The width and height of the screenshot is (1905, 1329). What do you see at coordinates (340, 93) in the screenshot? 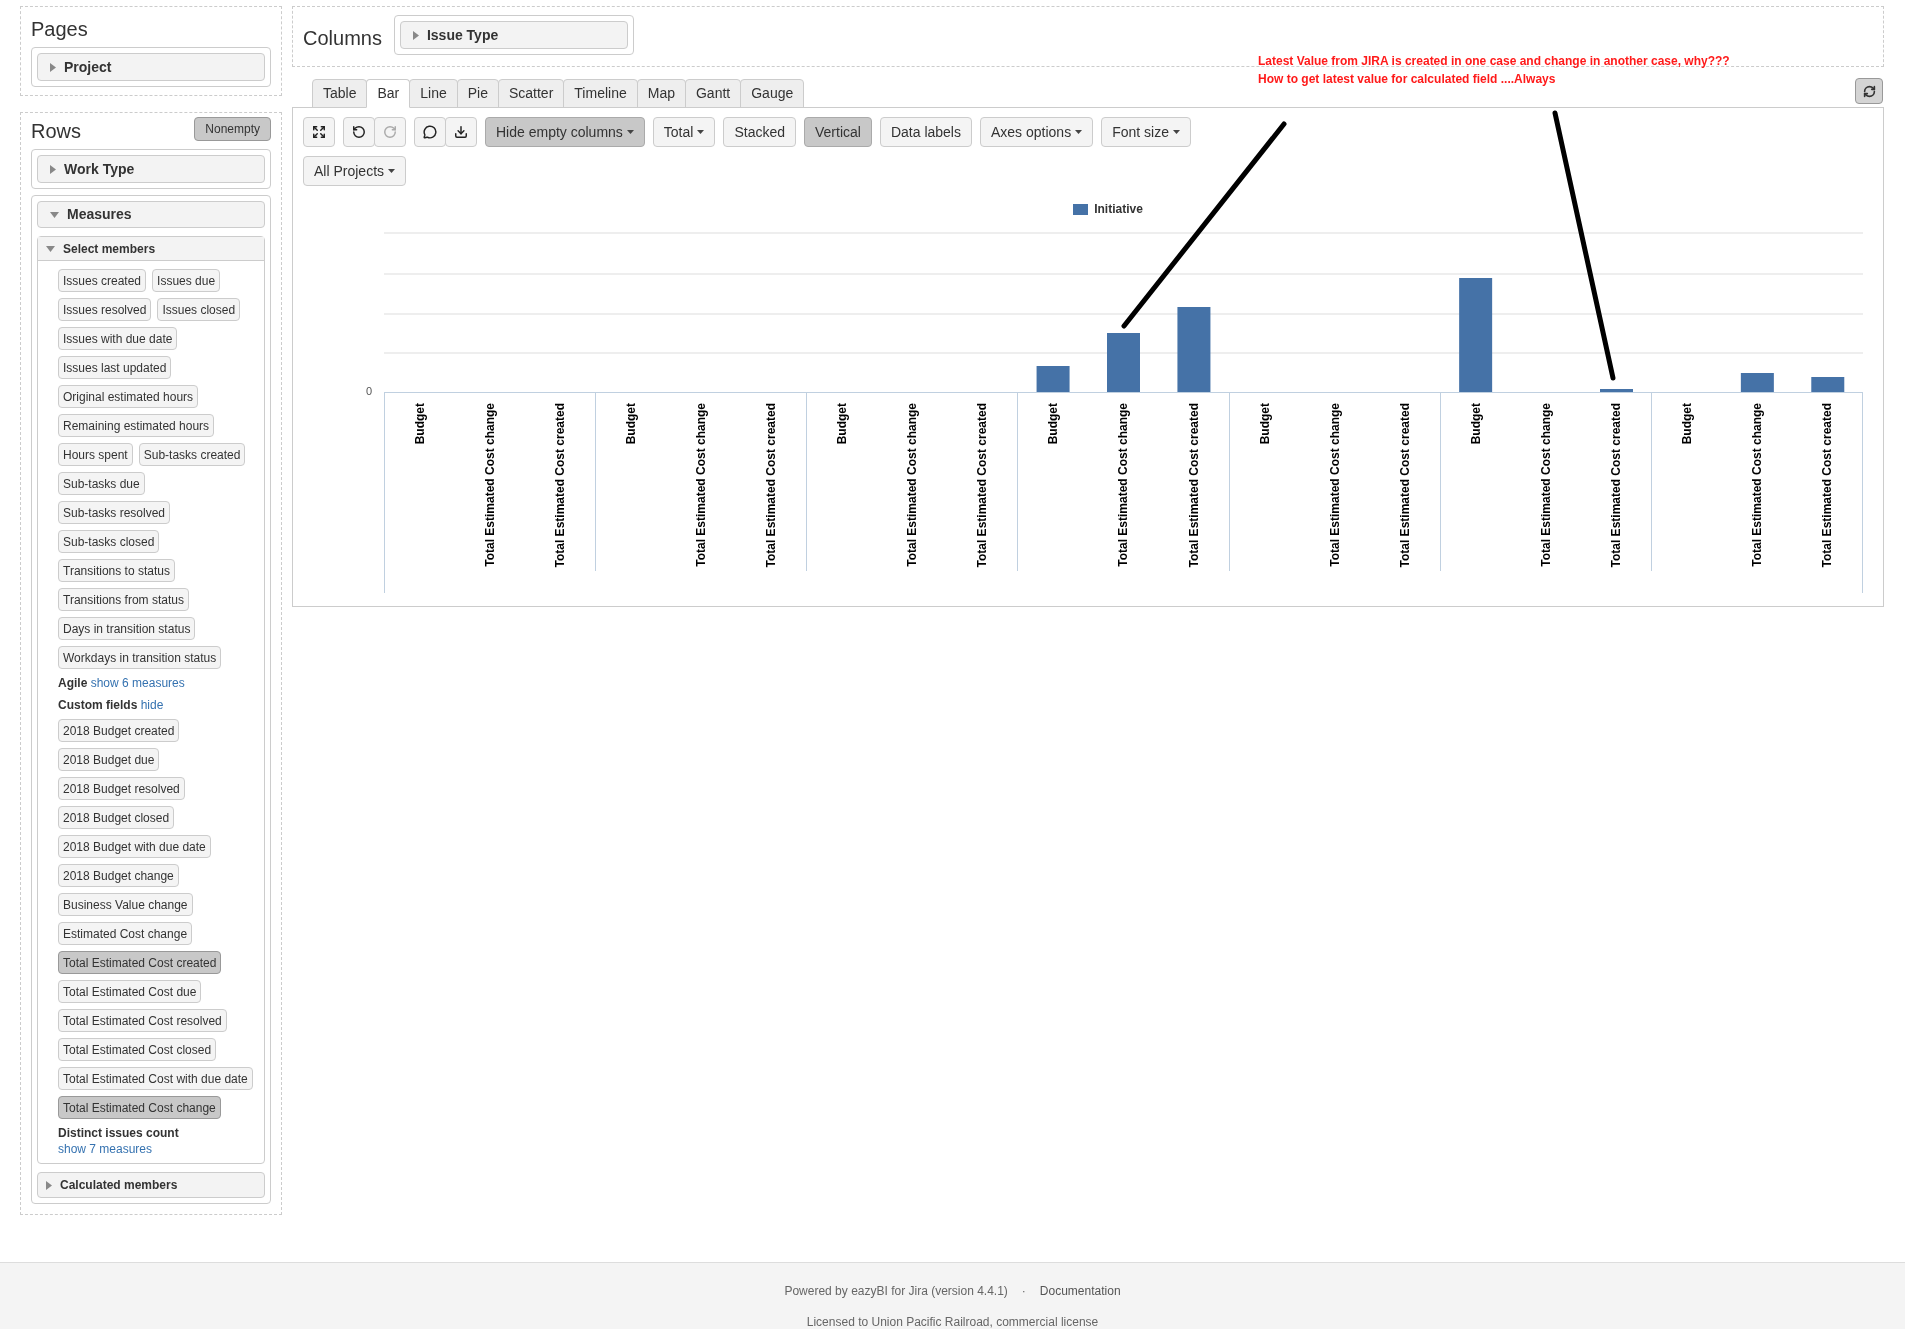
I see `chart-tab: Table` at bounding box center [340, 93].